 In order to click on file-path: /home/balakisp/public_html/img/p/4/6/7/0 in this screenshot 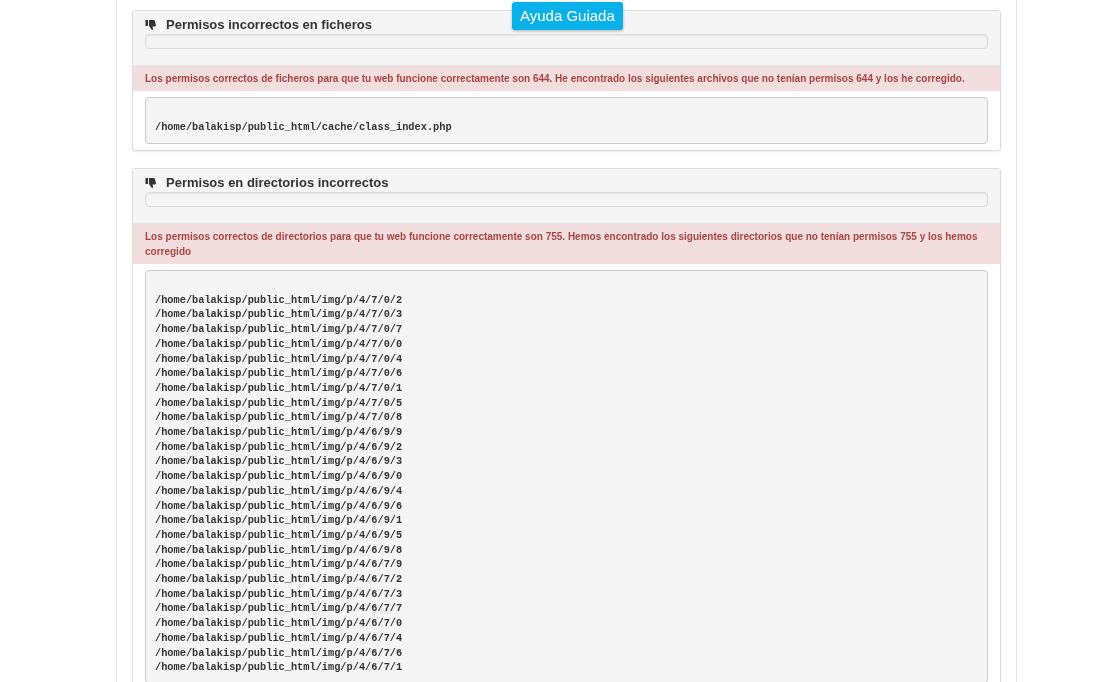, I will do `click(279, 623)`.